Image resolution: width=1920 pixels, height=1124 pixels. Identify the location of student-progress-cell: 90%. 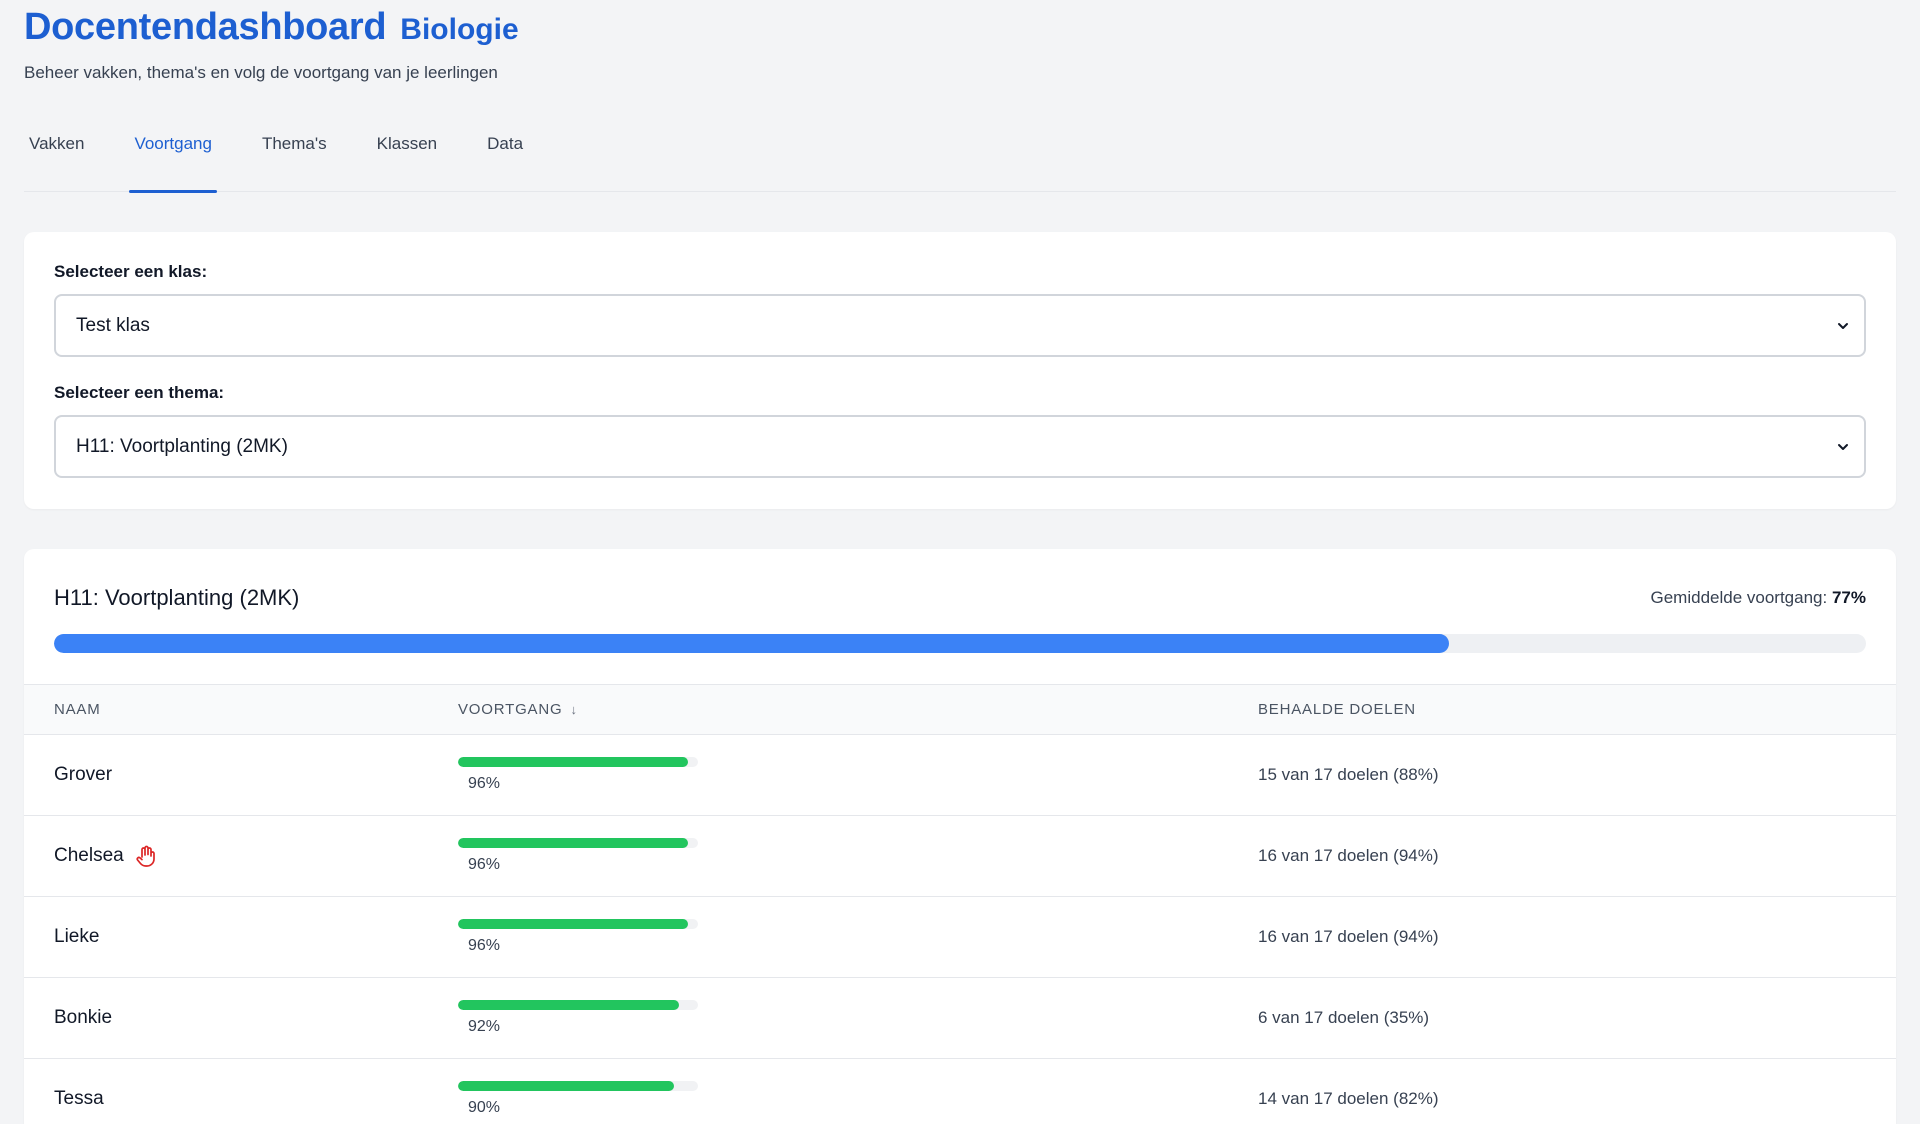
(858, 1099).